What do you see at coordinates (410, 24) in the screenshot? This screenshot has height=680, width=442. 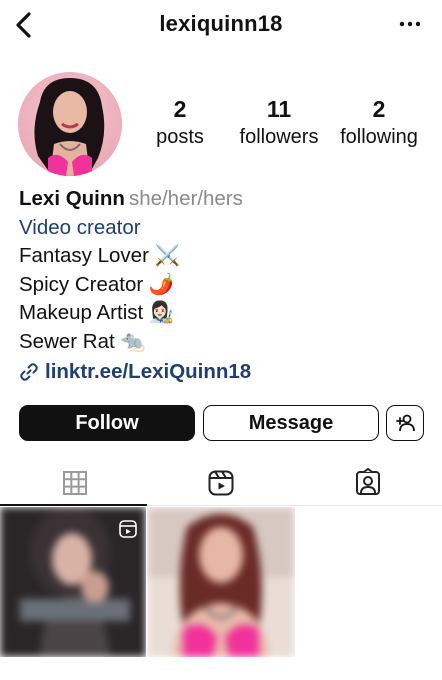 I see `more-options-icon` at bounding box center [410, 24].